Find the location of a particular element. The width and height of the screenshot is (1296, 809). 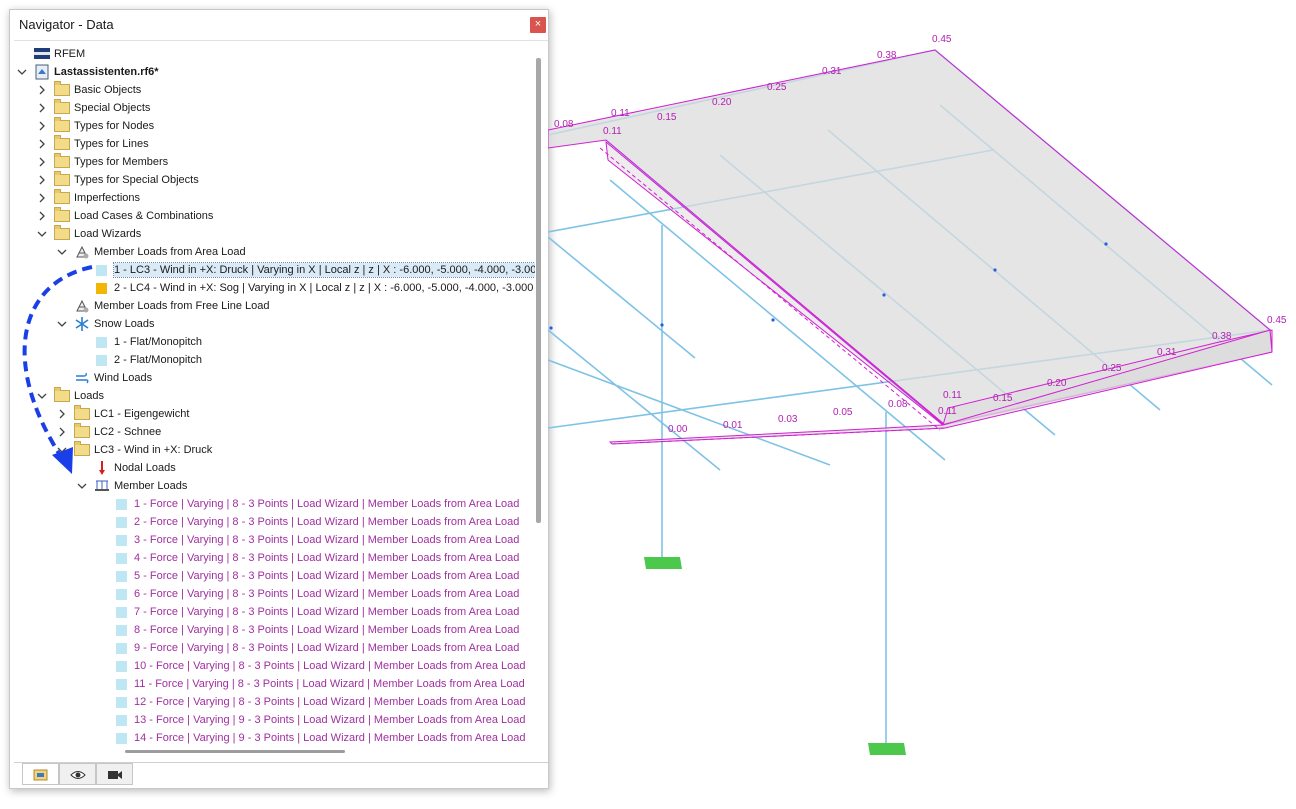

member-load-icon is located at coordinates (102, 486).